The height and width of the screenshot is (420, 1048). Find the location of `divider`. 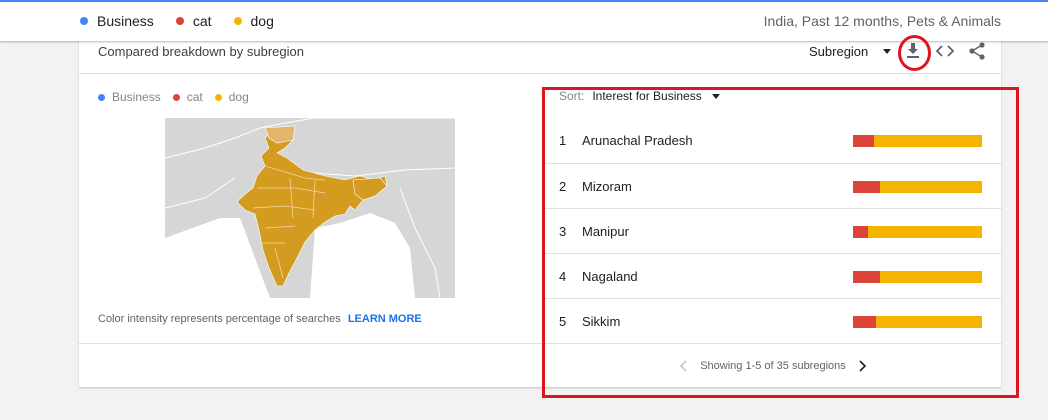

divider is located at coordinates (312, 343).